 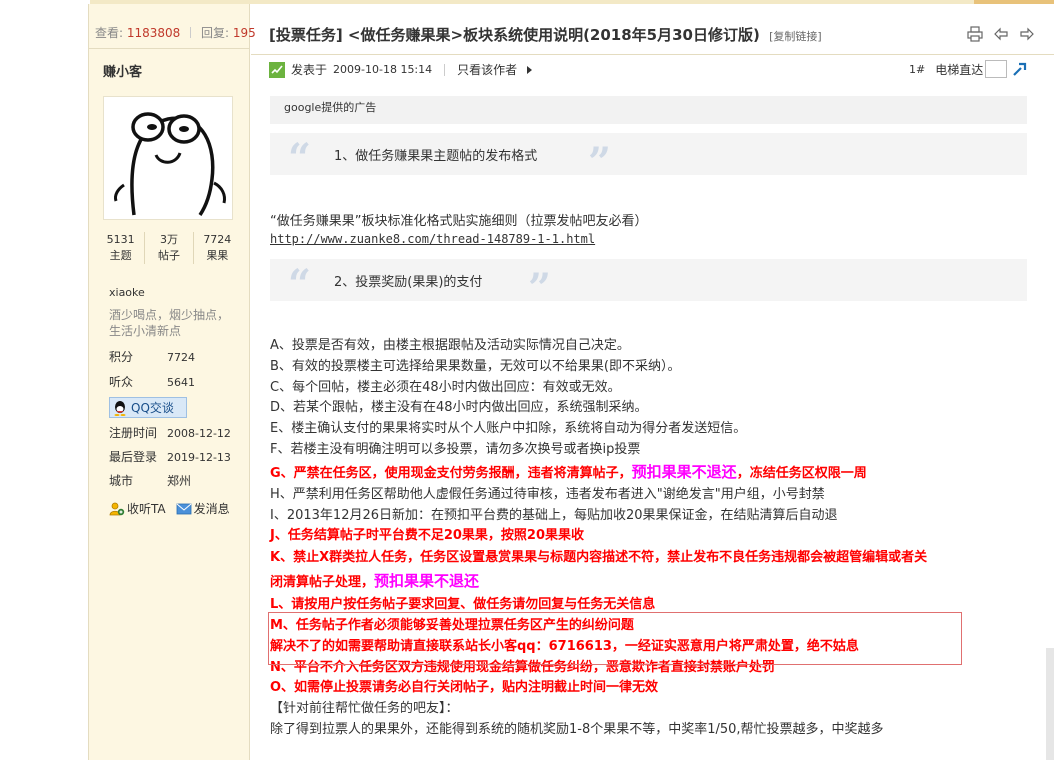 I want to click on copy-link: [复制链接], so click(x=795, y=36).